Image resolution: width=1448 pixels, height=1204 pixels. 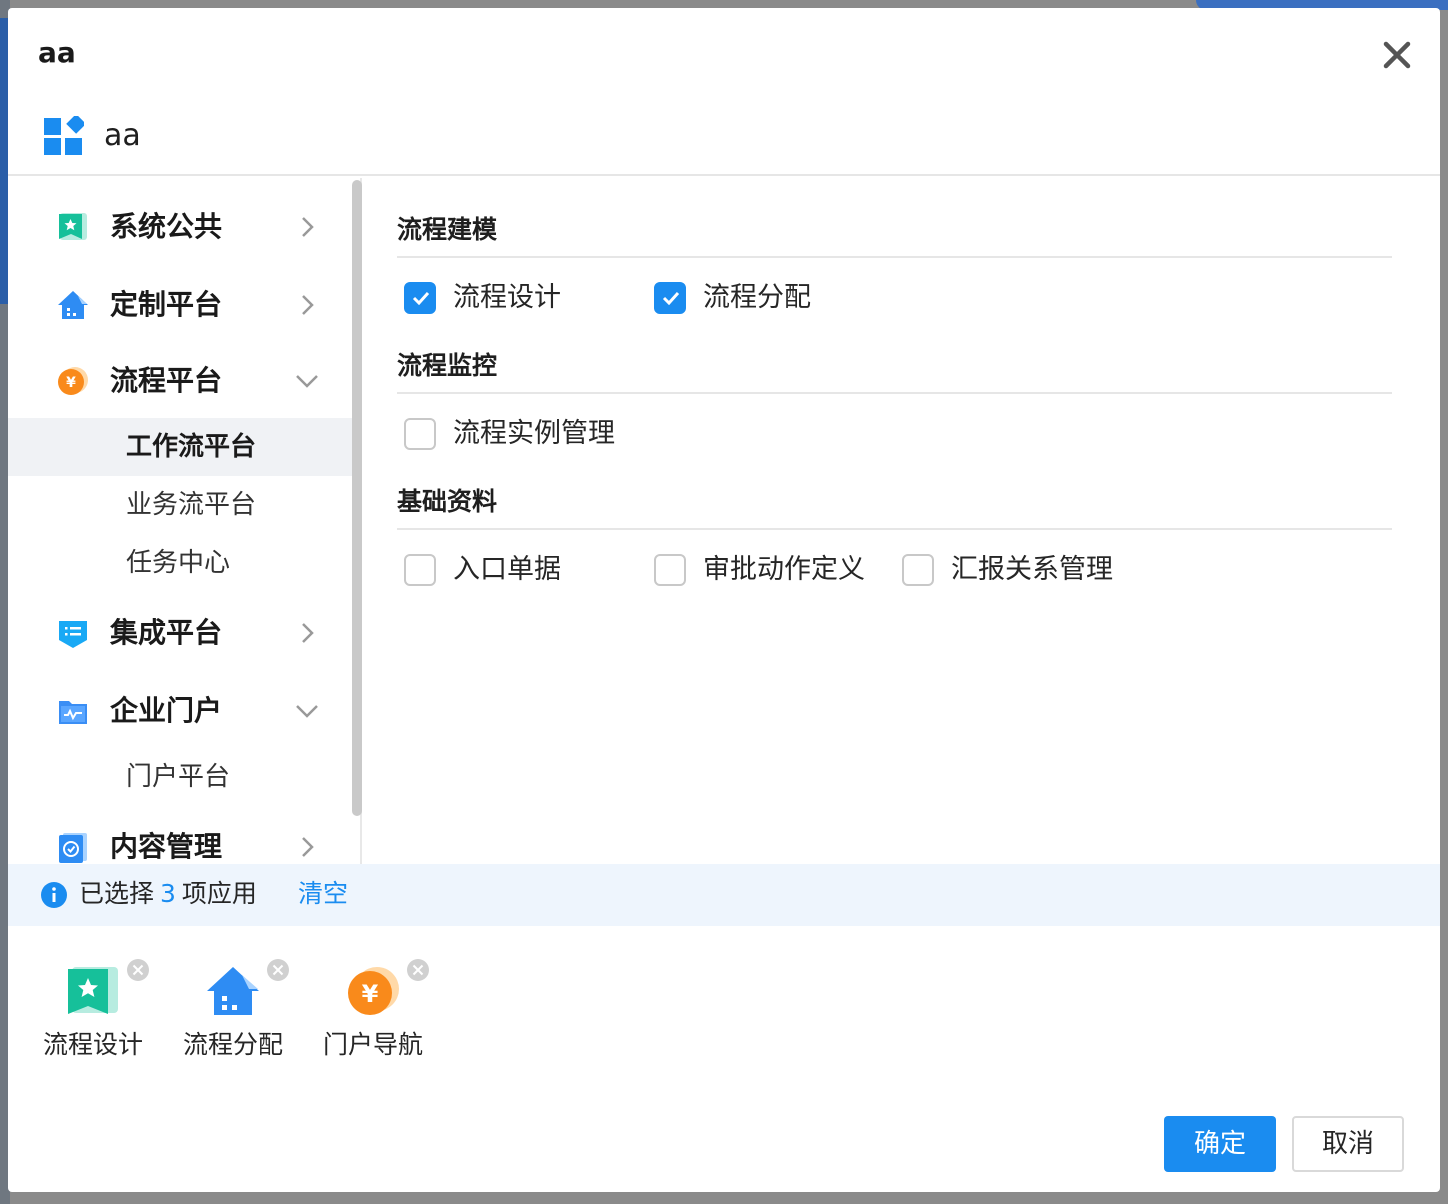 I want to click on sidebar-subitem-label: 任务中心, so click(x=178, y=563).